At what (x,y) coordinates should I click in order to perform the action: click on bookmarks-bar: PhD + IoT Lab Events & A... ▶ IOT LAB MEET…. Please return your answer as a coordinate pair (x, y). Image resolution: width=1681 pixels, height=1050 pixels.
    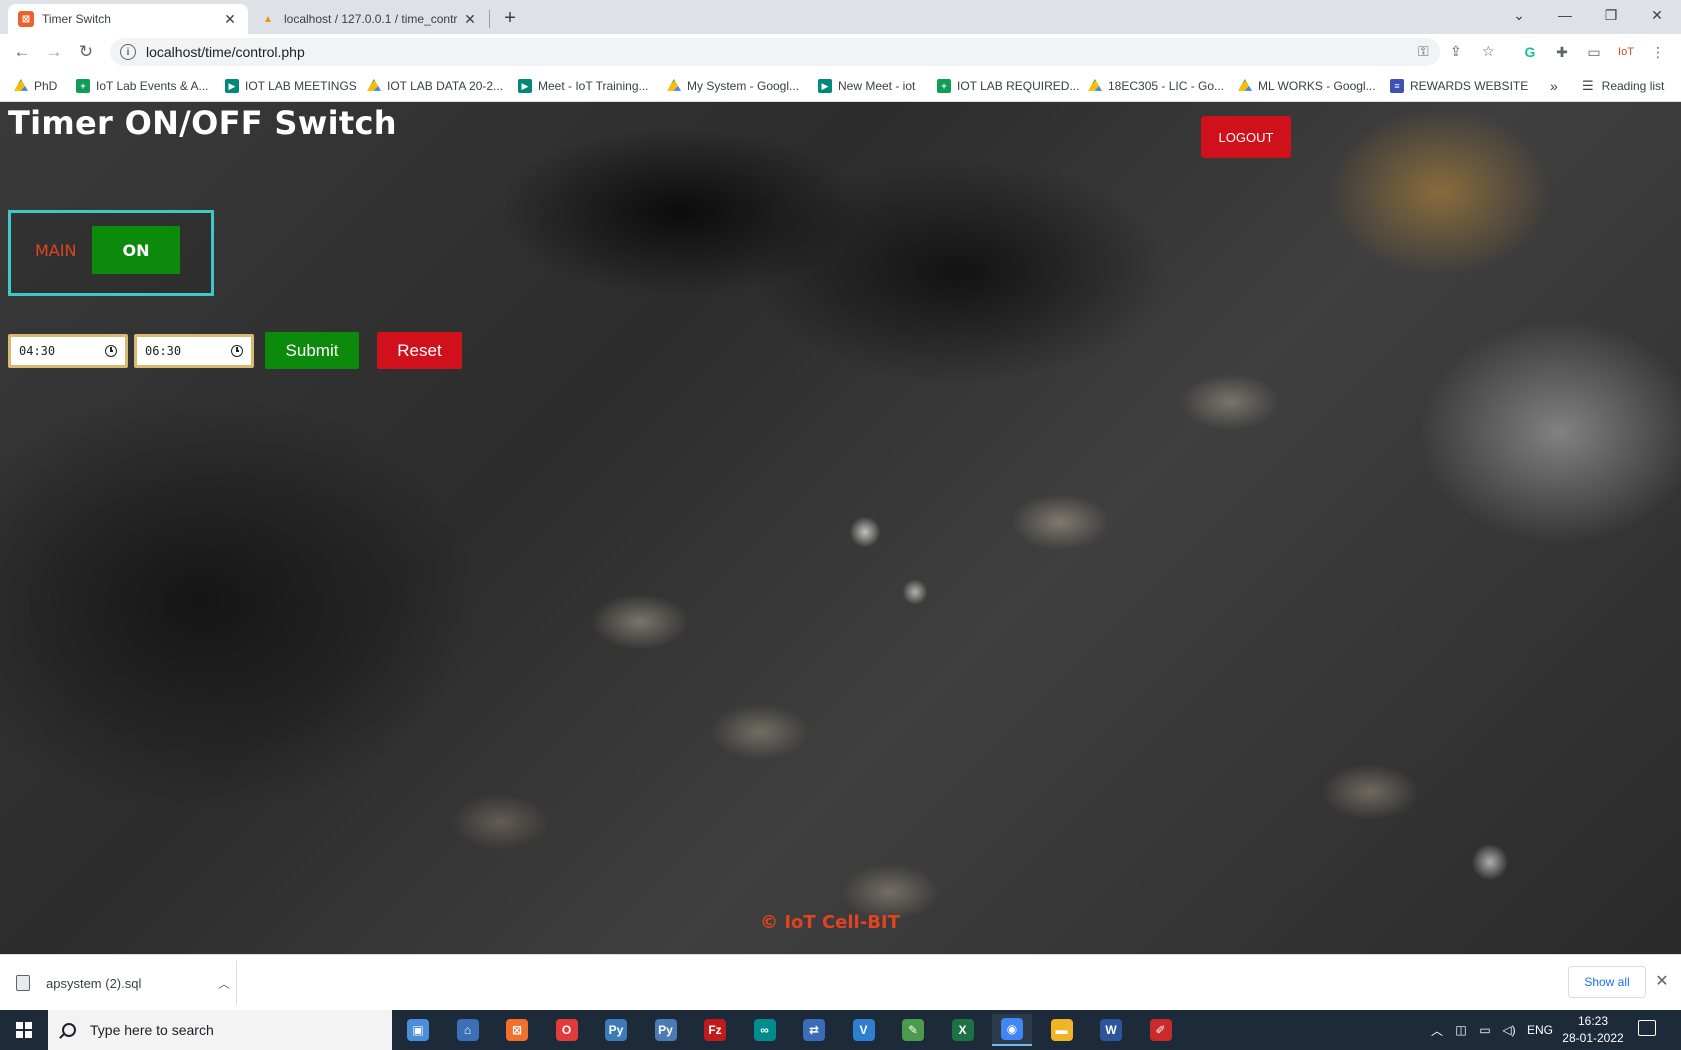
    Looking at the image, I should click on (840, 86).